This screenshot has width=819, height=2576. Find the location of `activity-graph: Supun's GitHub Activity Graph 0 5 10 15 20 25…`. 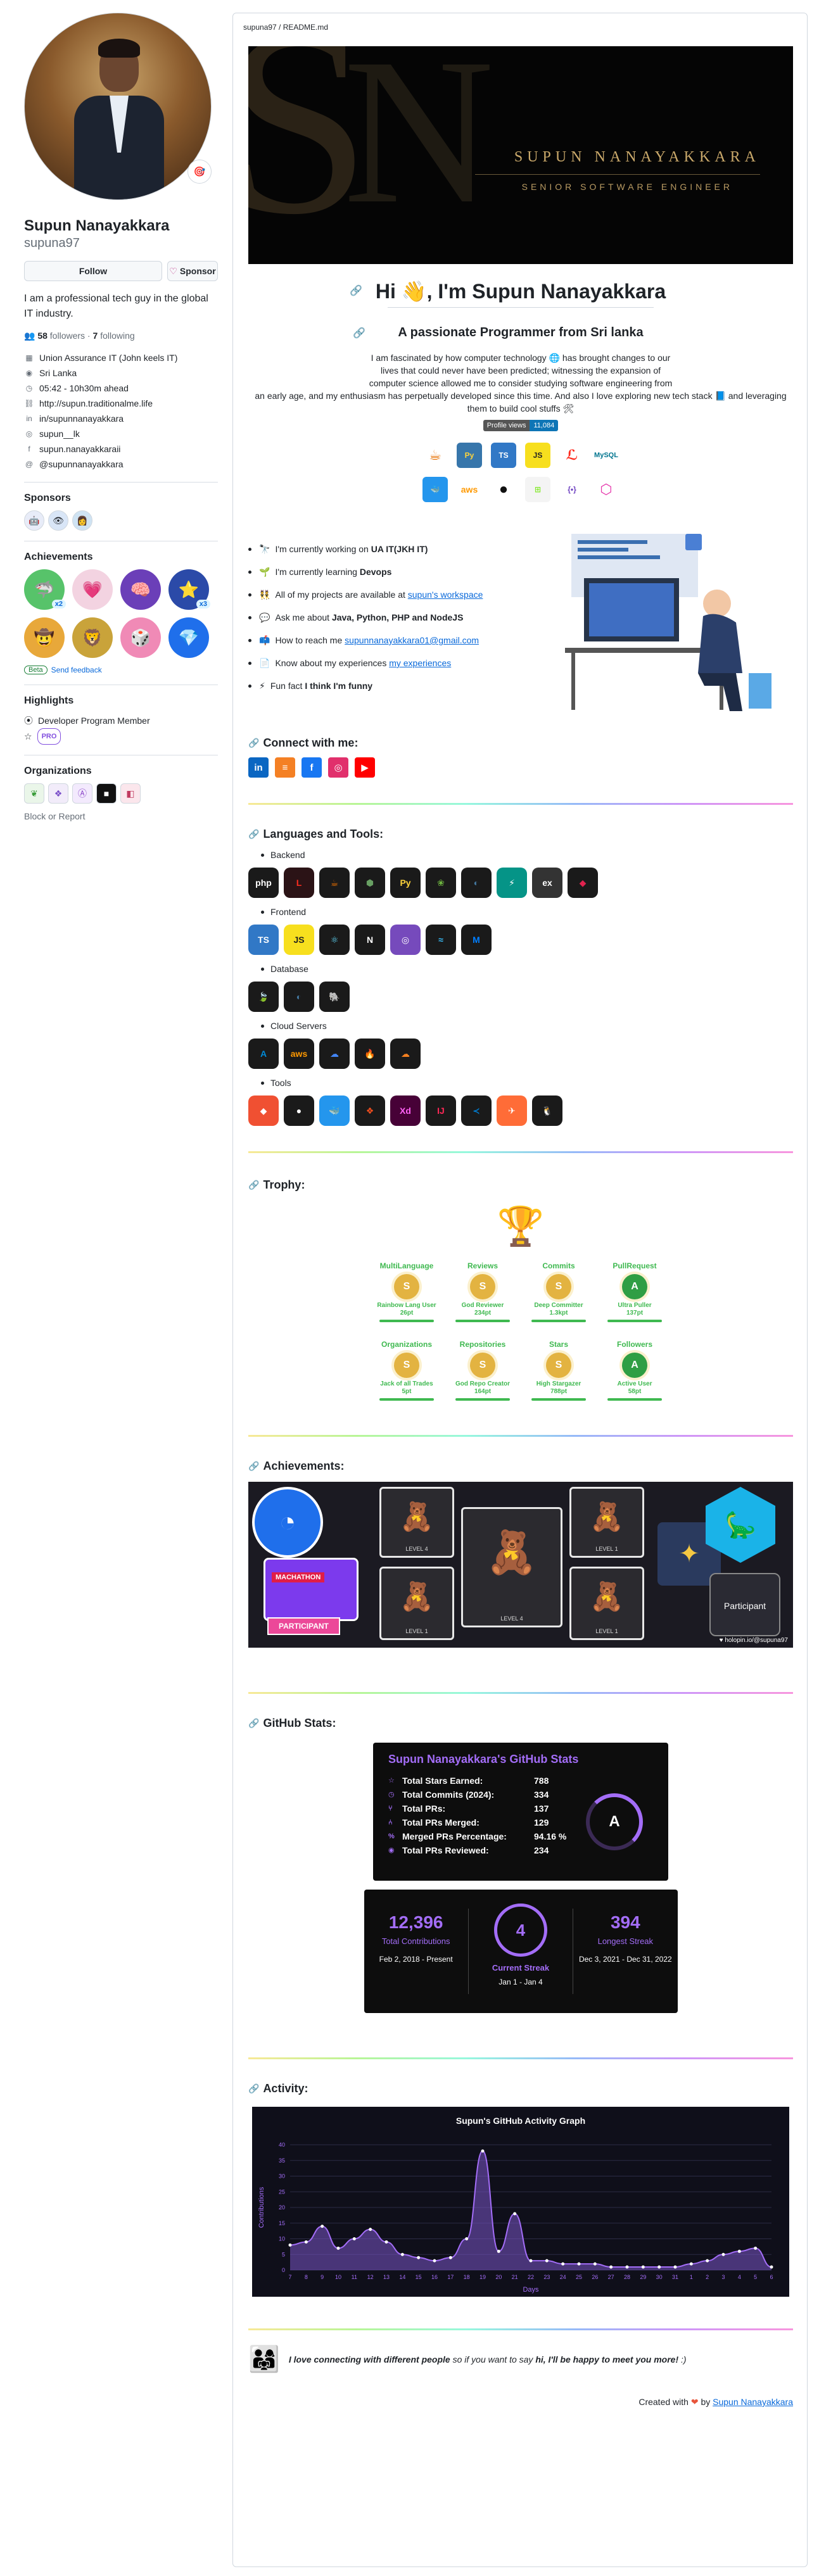

activity-graph: Supun's GitHub Activity Graph 0 5 10 15 20 25… is located at coordinates (520, 2202).